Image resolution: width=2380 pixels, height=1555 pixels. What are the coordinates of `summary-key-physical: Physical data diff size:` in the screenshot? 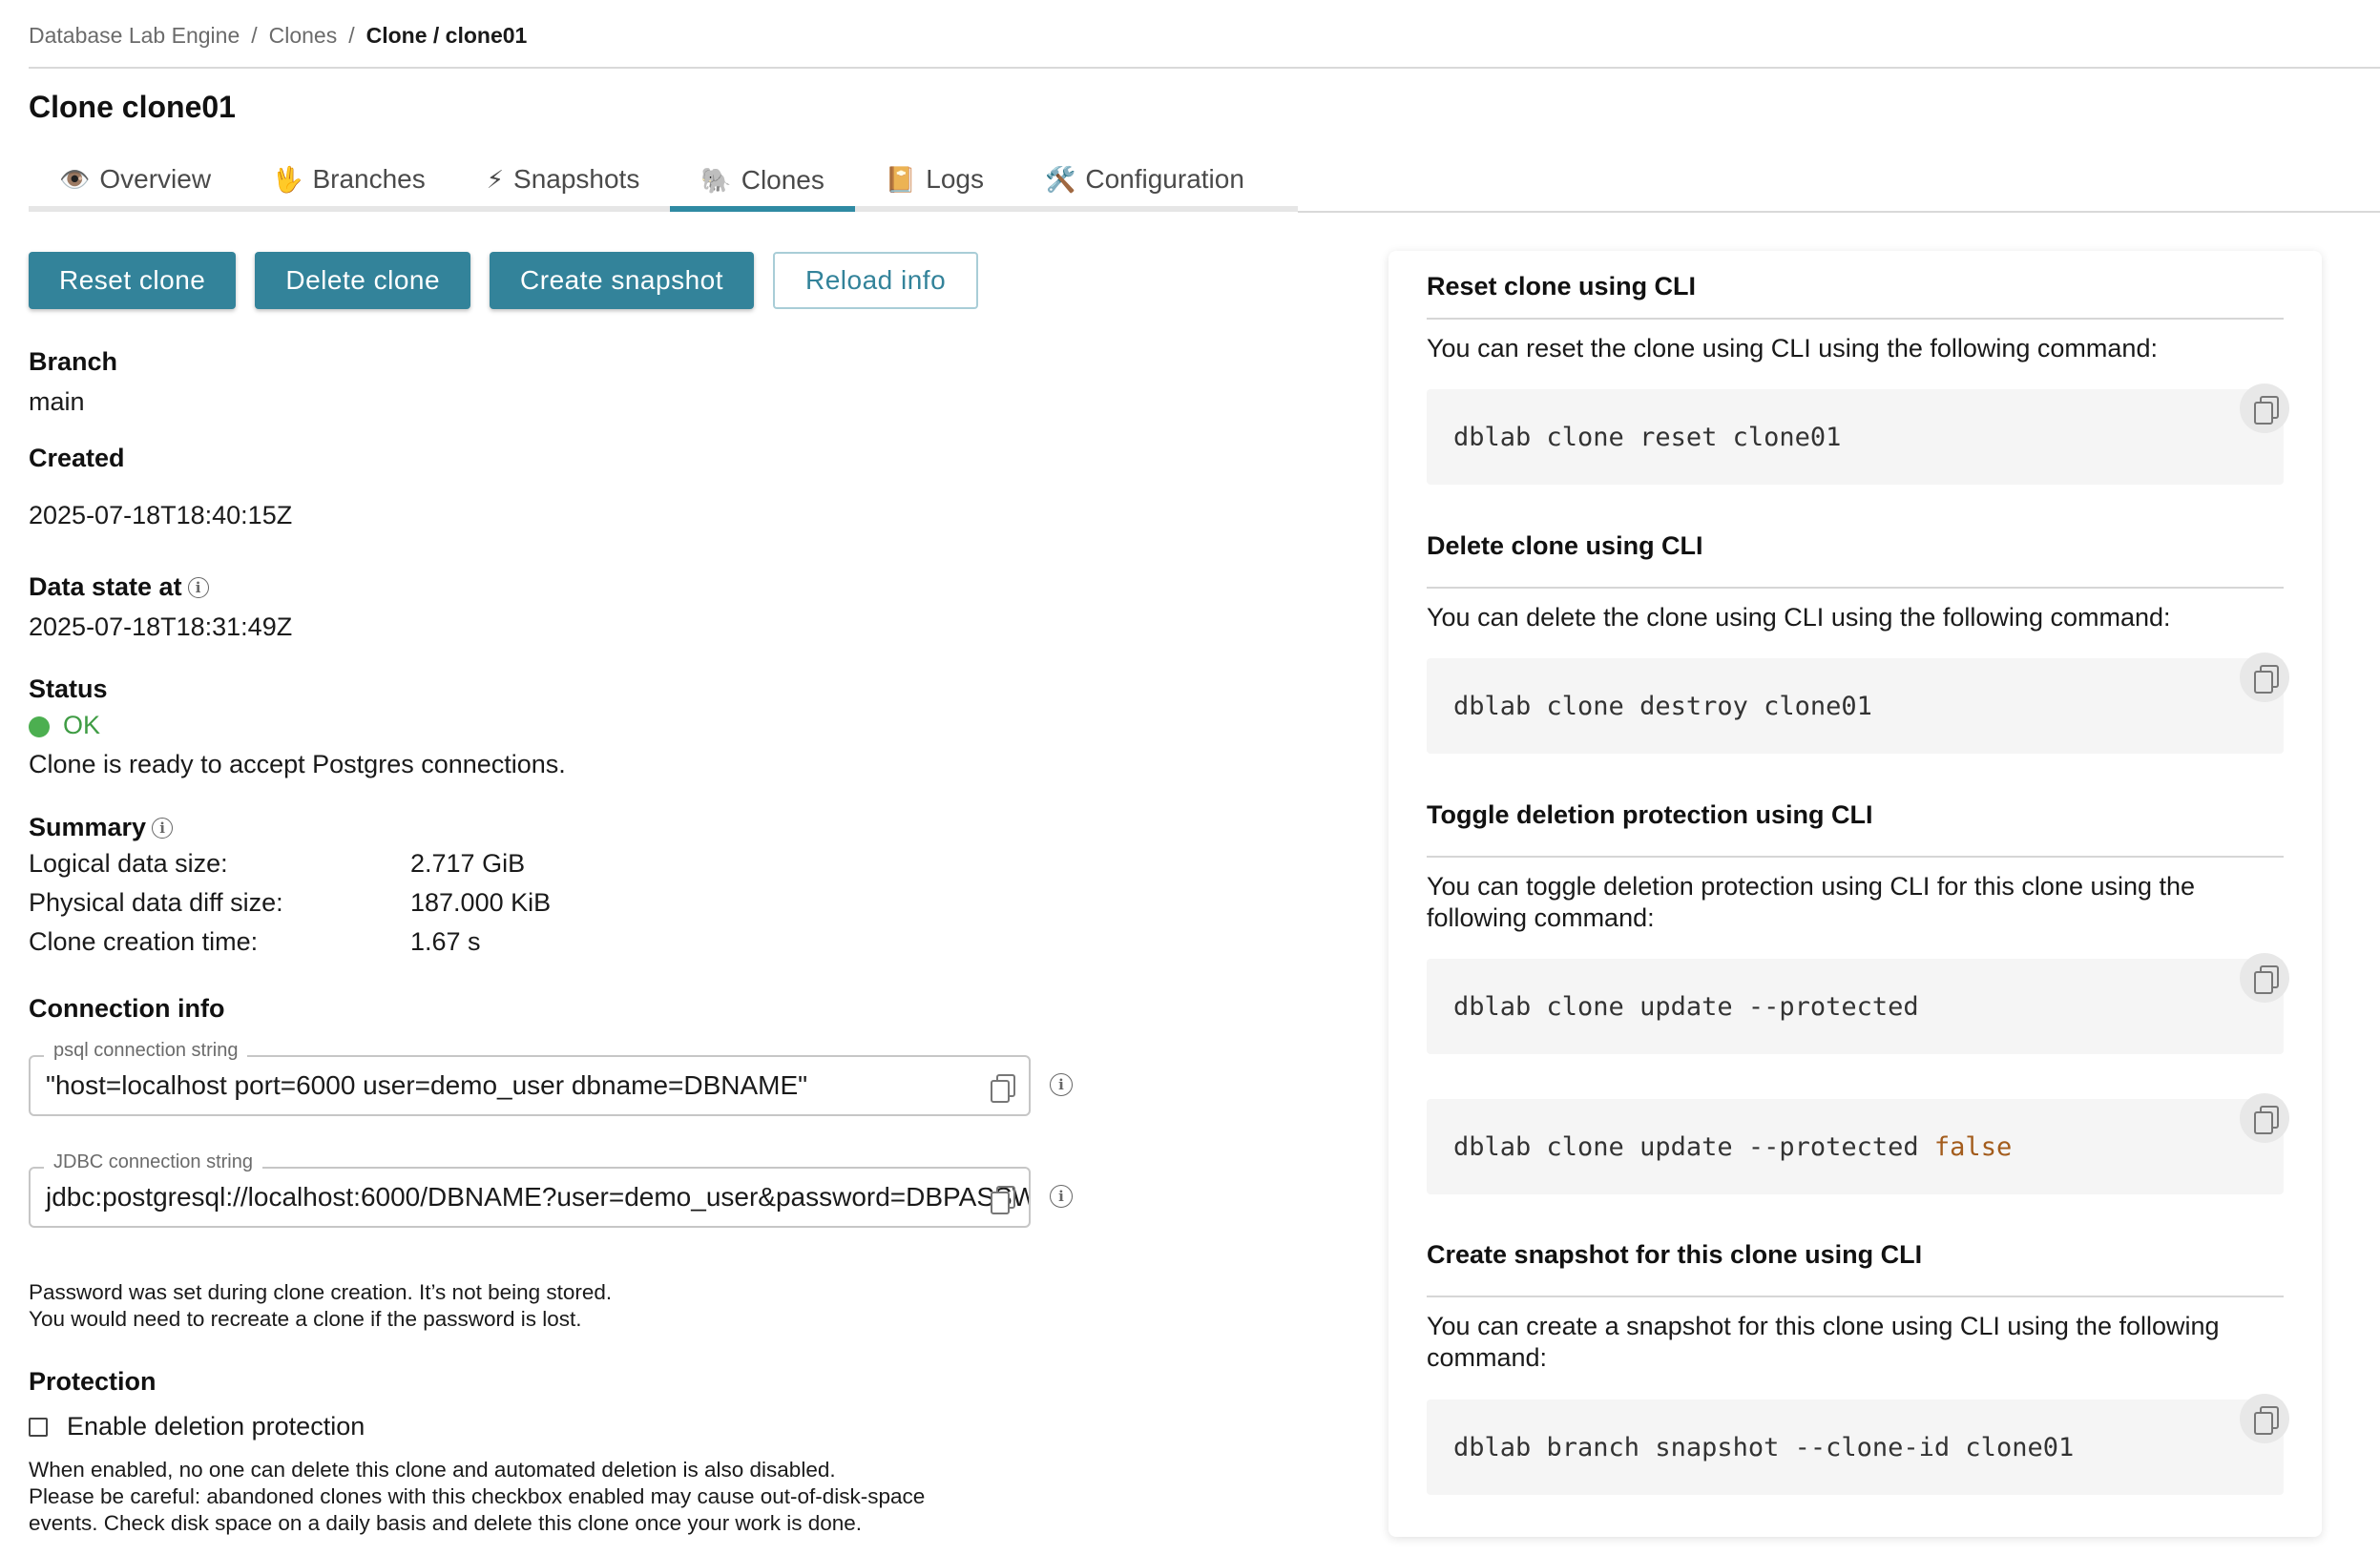 It's located at (220, 904).